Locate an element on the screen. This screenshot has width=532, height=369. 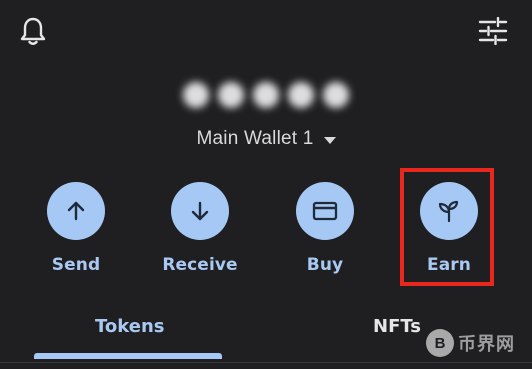
active-tab-indicator is located at coordinates (128, 356).